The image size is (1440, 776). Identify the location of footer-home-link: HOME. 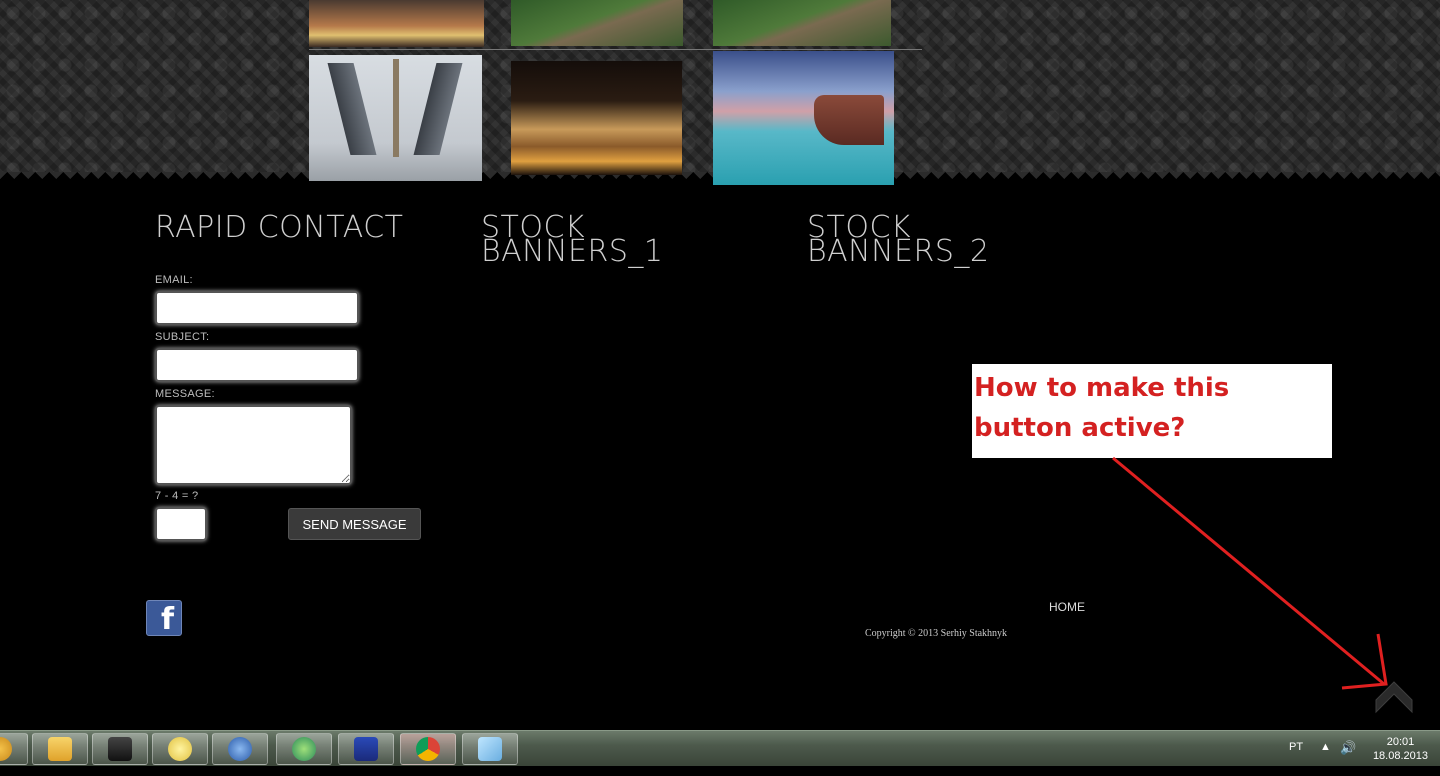
(1067, 607).